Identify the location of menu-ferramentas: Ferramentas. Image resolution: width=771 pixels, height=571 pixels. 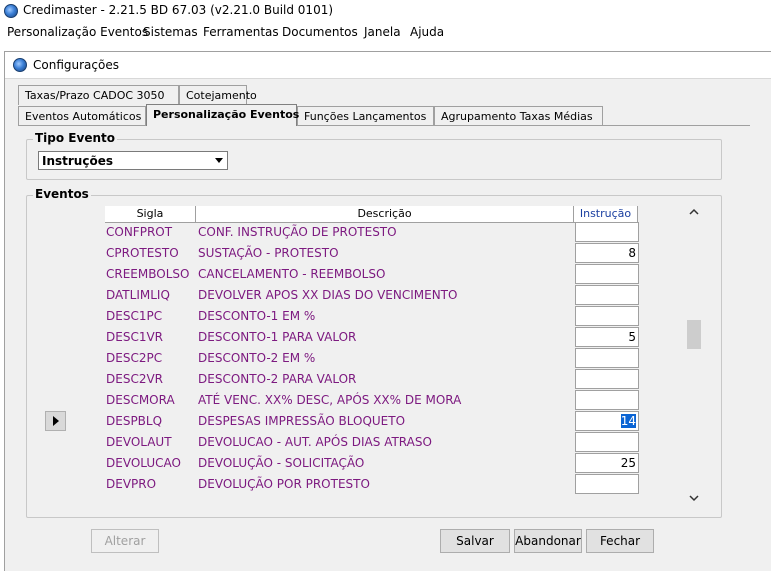
(241, 32).